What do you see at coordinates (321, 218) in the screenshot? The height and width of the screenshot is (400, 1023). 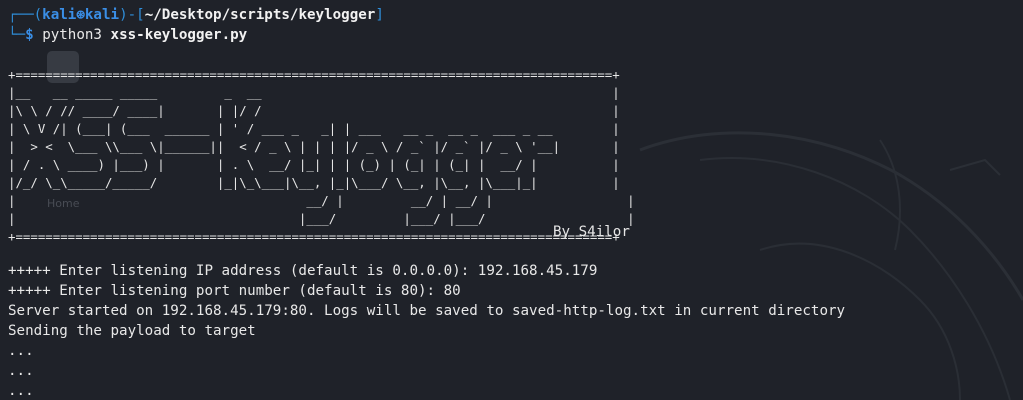 I see `banner-line: | |___/ |___/ |___/ |` at bounding box center [321, 218].